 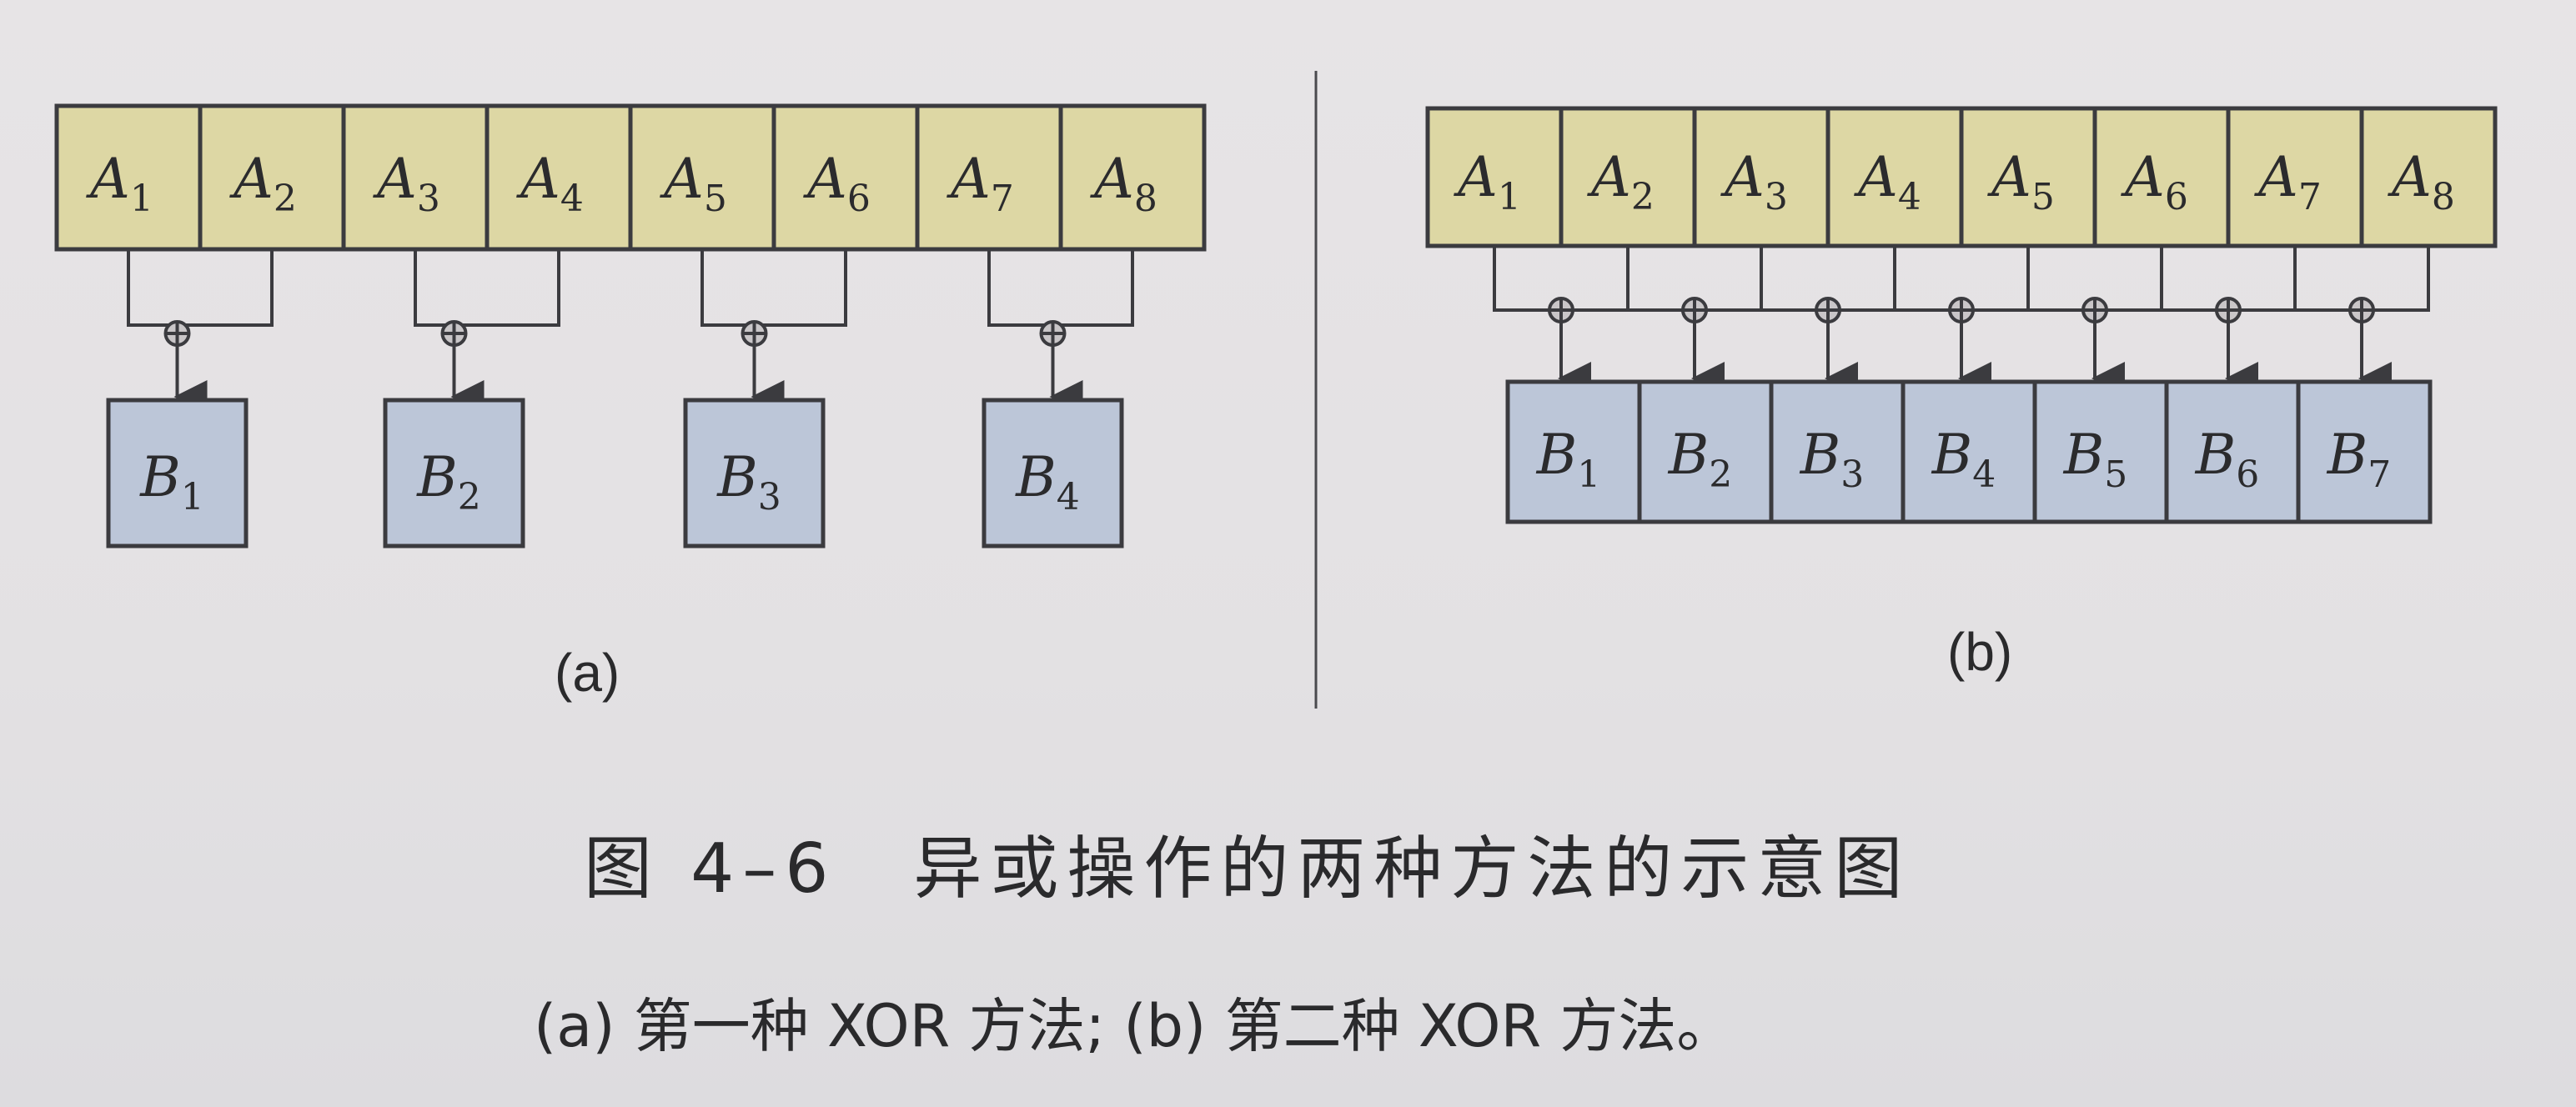 I want to click on panel-b-label: (b), so click(x=1980, y=652).